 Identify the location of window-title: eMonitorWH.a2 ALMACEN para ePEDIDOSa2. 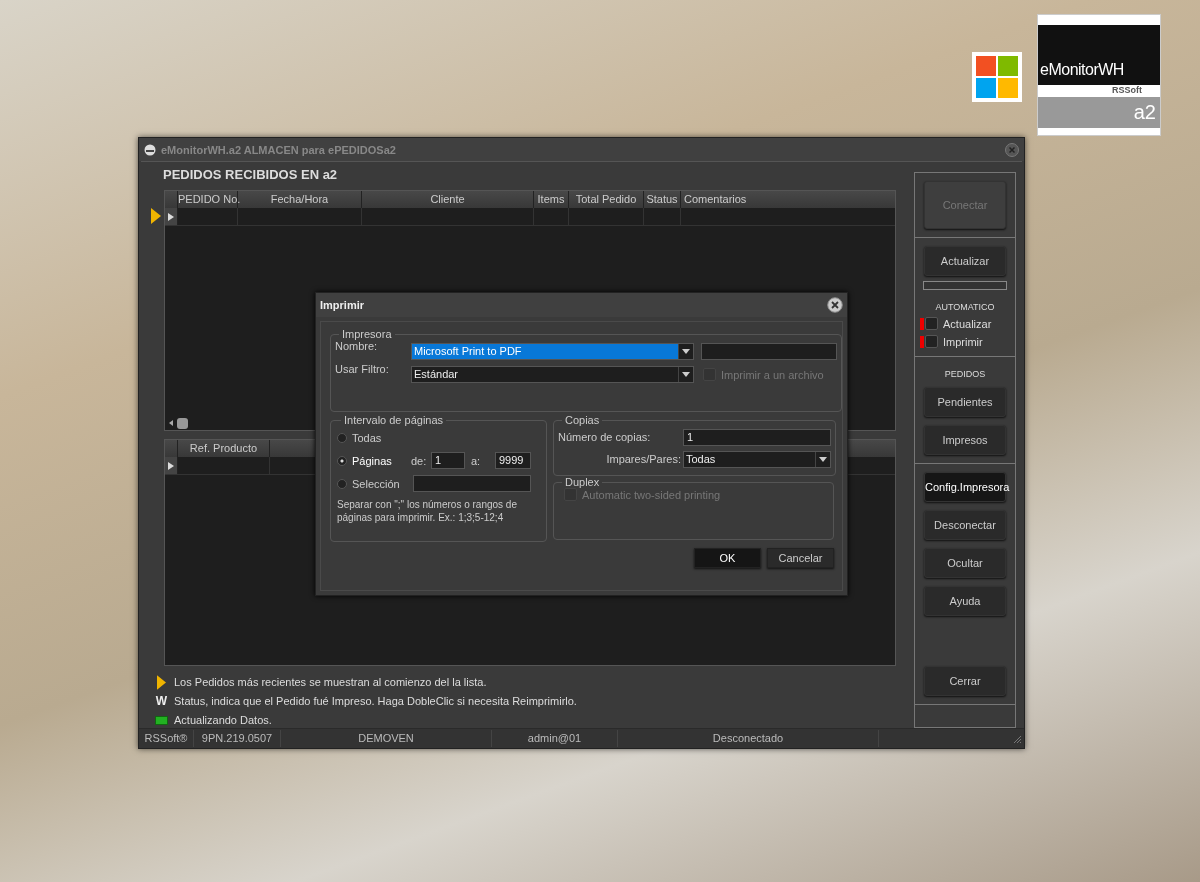
(279, 149).